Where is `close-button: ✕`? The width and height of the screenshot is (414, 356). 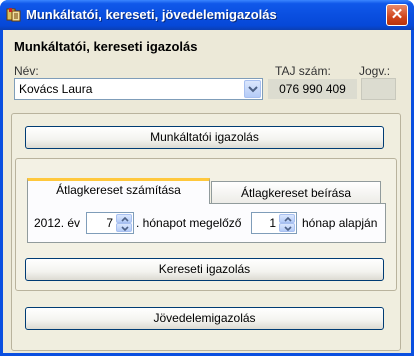 close-button: ✕ is located at coordinates (397, 15).